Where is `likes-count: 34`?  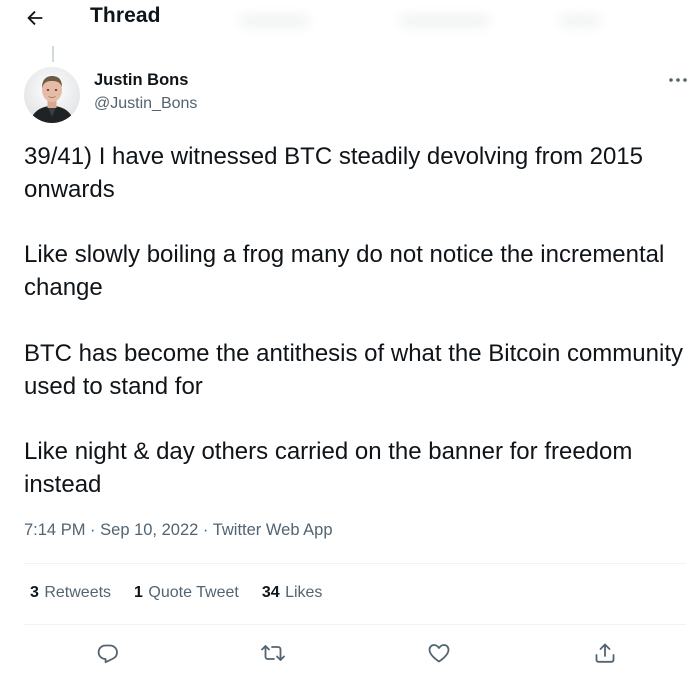 likes-count: 34 is located at coordinates (273, 592).